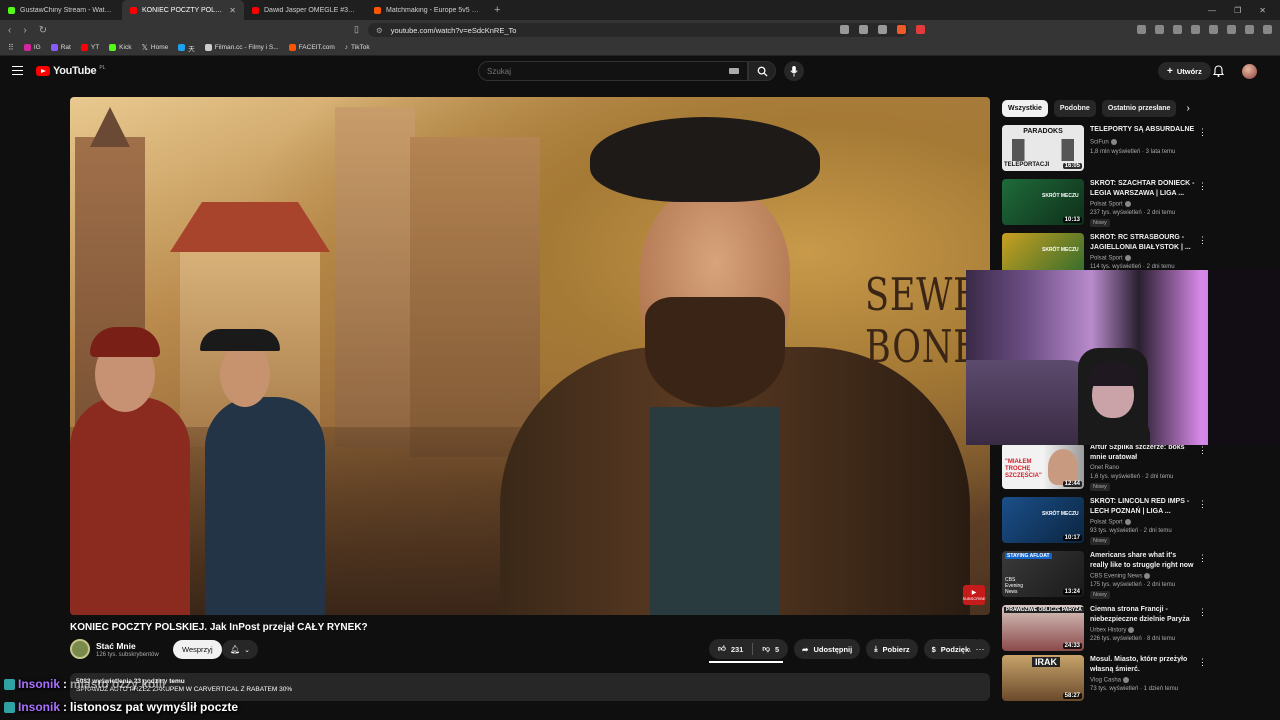 This screenshot has height=720, width=1280. What do you see at coordinates (901, 29) in the screenshot?
I see `brave-shield-icon` at bounding box center [901, 29].